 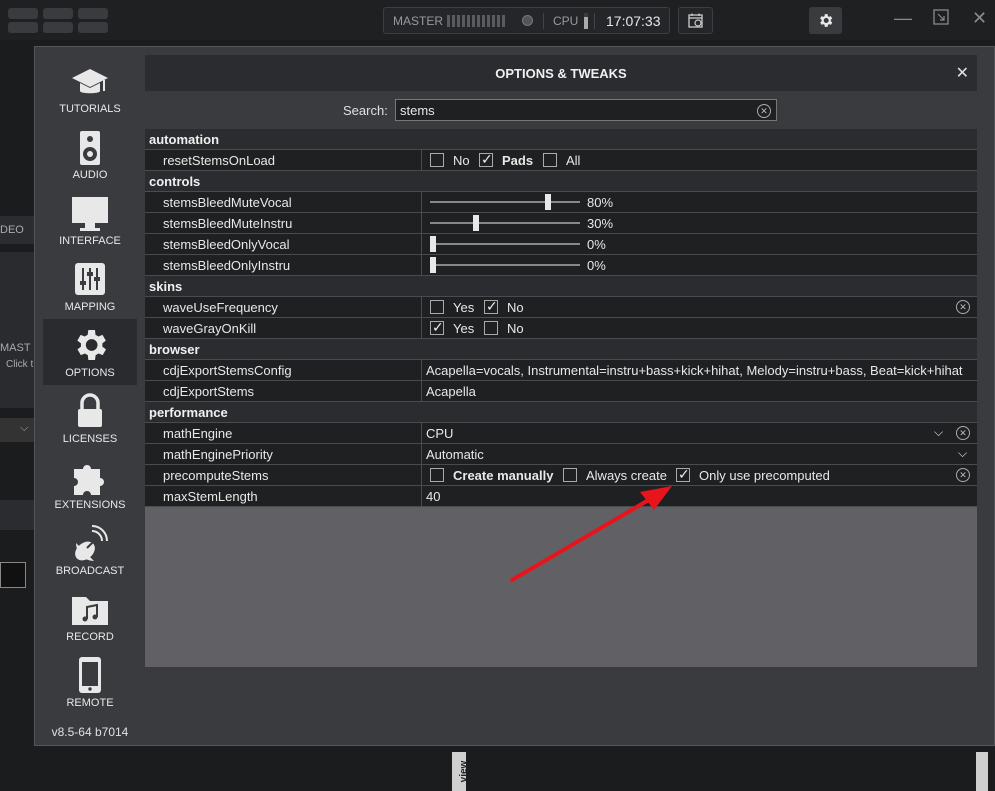 I want to click on top-bar: MASTER CPU 17:07:33 — ✕, so click(x=497, y=20).